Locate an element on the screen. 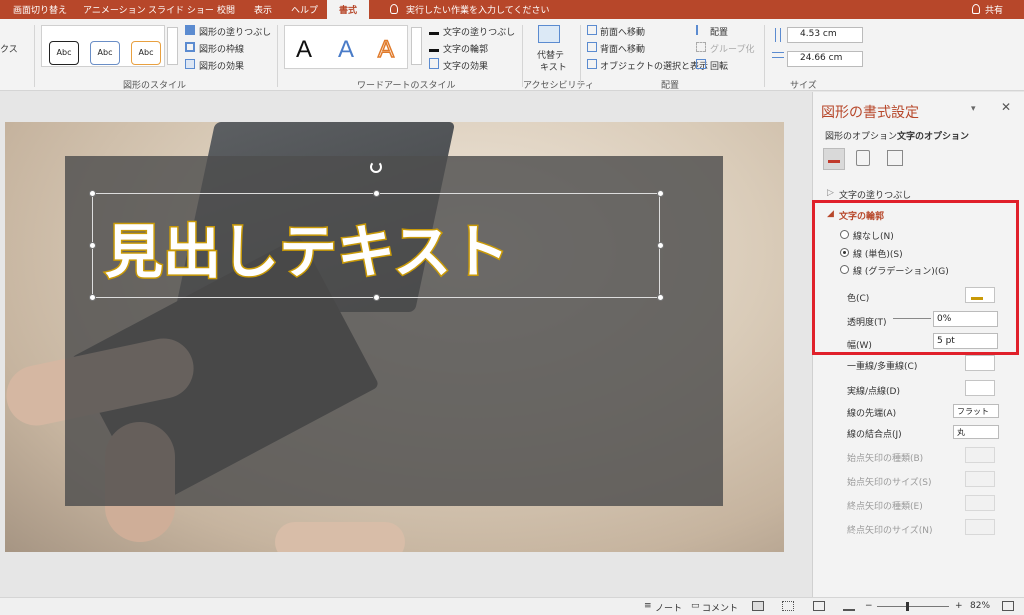 This screenshot has width=1024, height=615. shape-style-gallery: Abc Abc Abc is located at coordinates (103, 46).